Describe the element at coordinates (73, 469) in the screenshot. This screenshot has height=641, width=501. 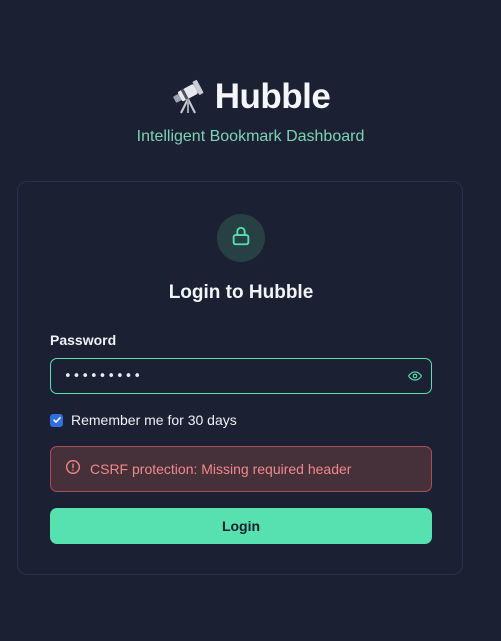
I see `alert-circle-icon` at that location.